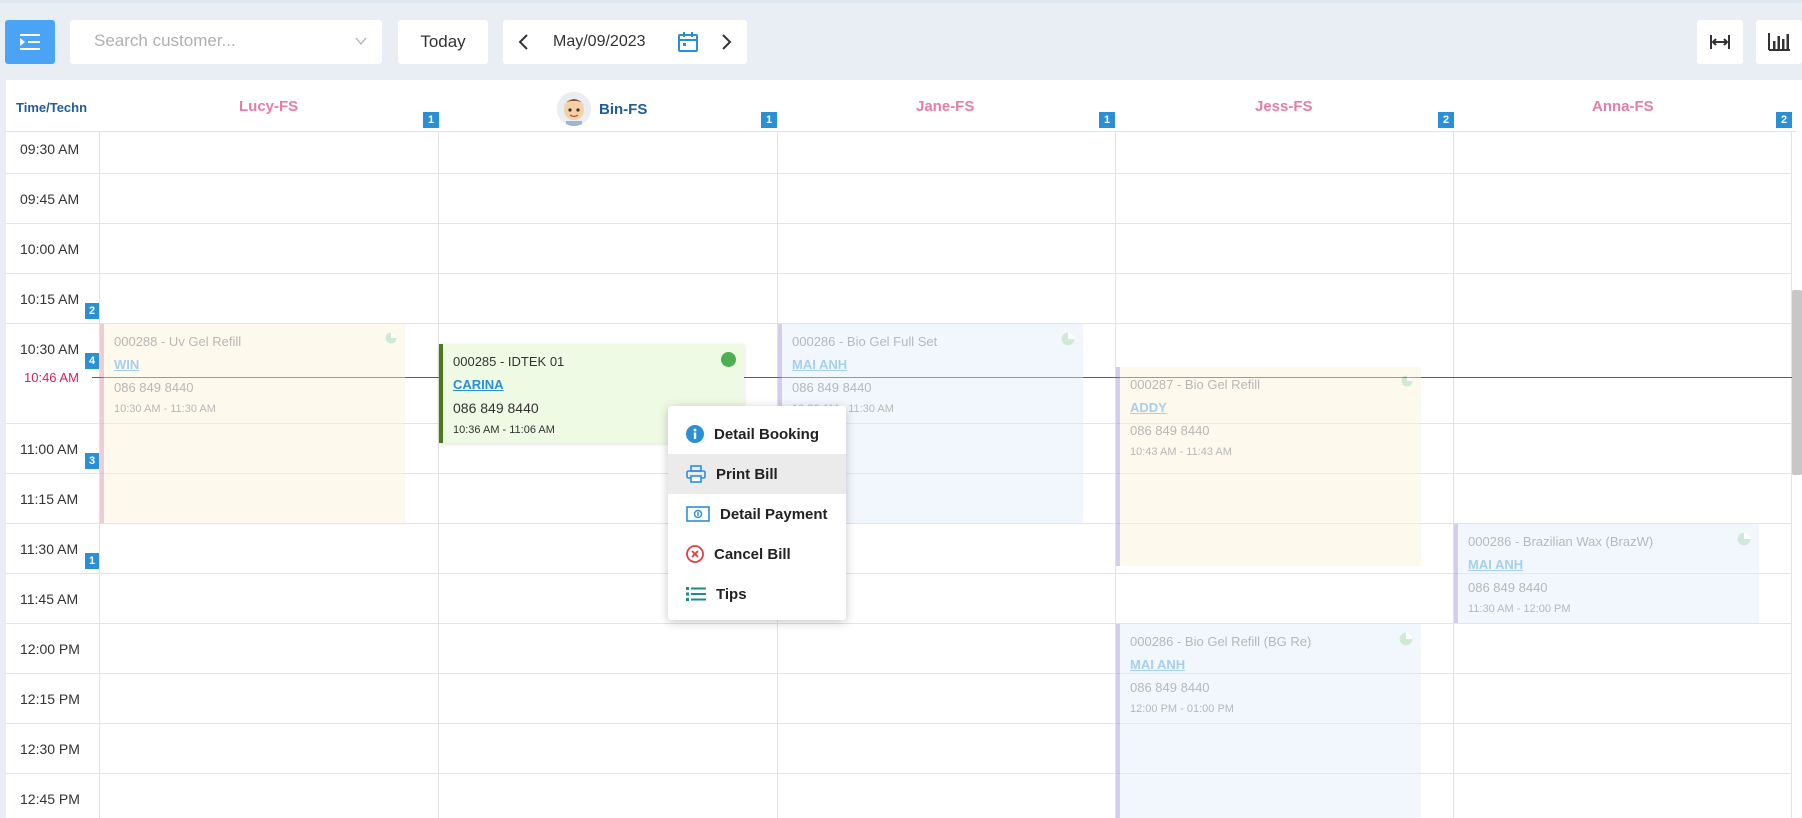 The image size is (1802, 818). I want to click on appointment-title: 000288 - Uv Gel Refill, so click(178, 341).